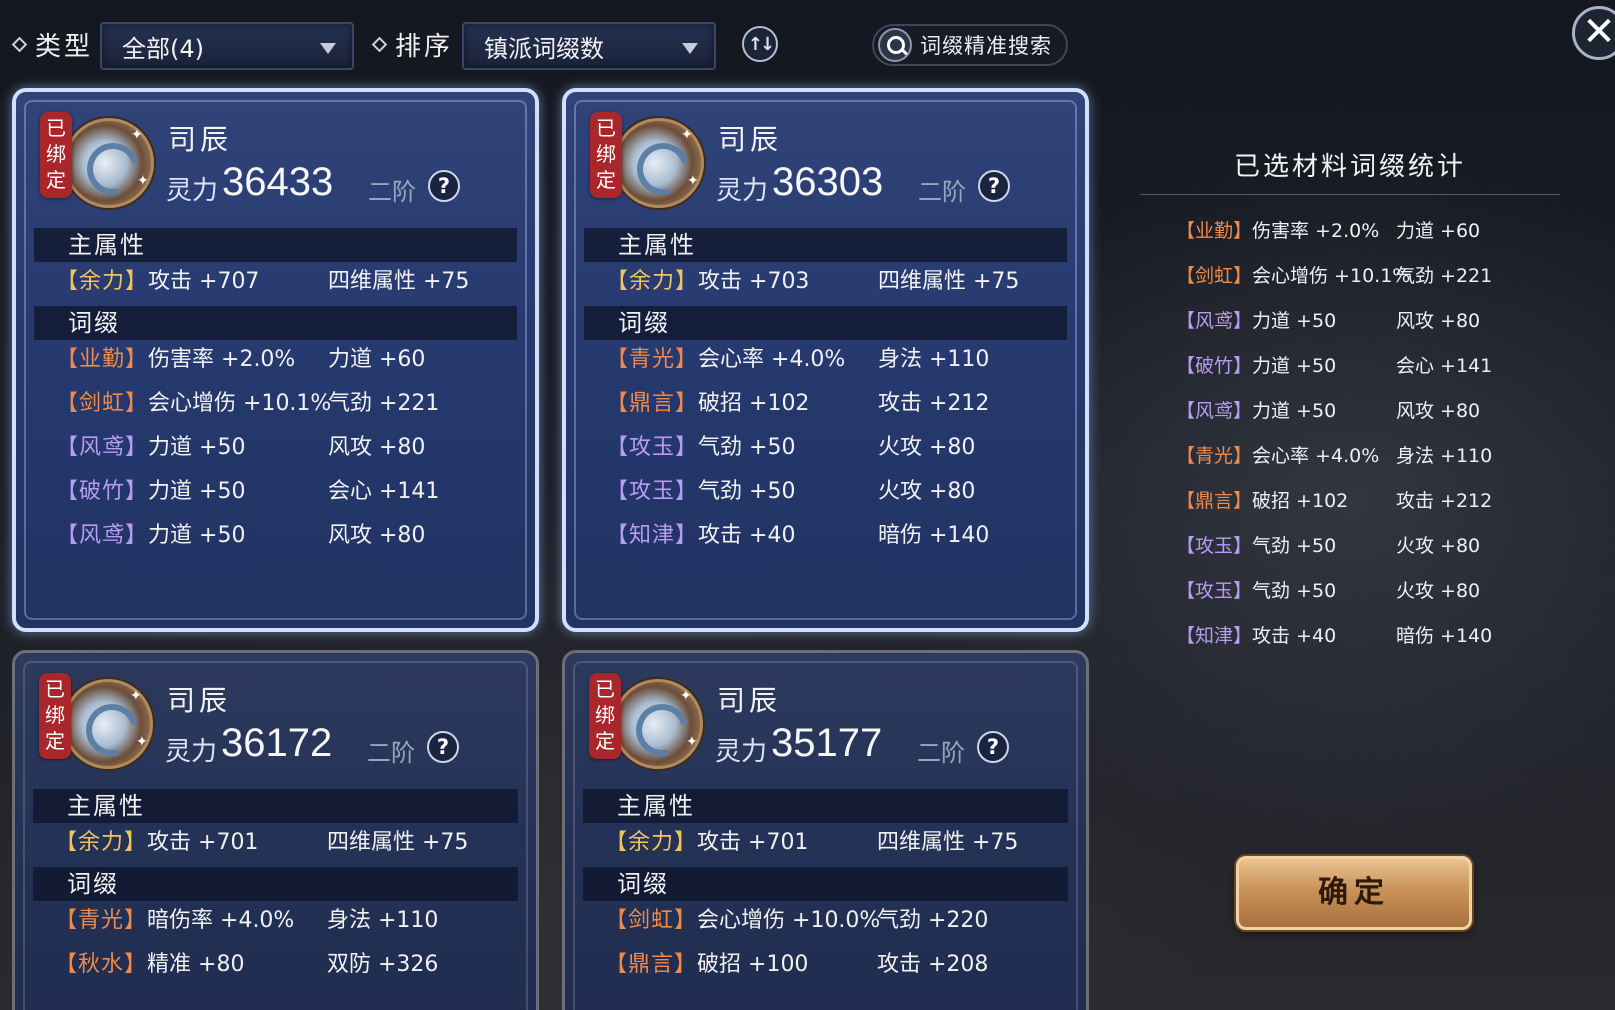  Describe the element at coordinates (101, 964) in the screenshot. I see `affix-tag: 【秋水】` at that location.